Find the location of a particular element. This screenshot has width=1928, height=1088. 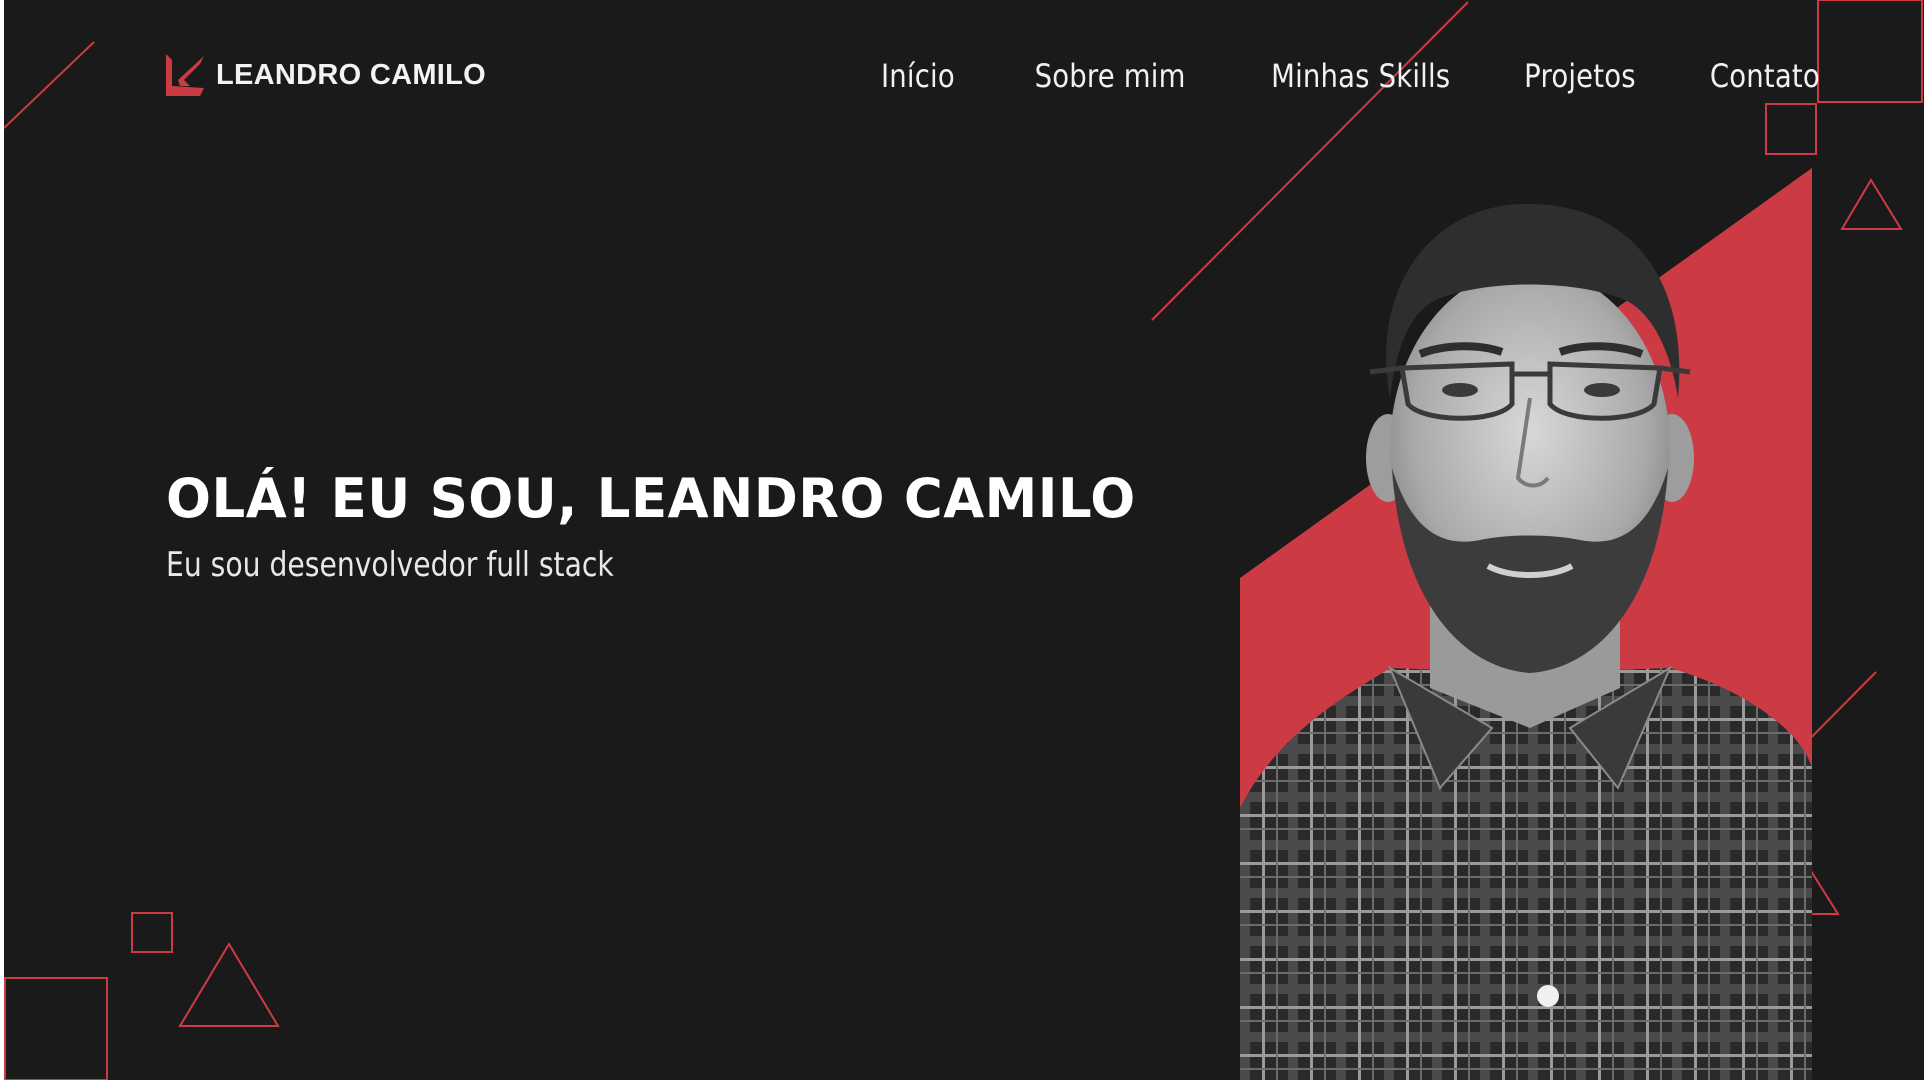

deco-square-bottom-left-large is located at coordinates (56, 1028).